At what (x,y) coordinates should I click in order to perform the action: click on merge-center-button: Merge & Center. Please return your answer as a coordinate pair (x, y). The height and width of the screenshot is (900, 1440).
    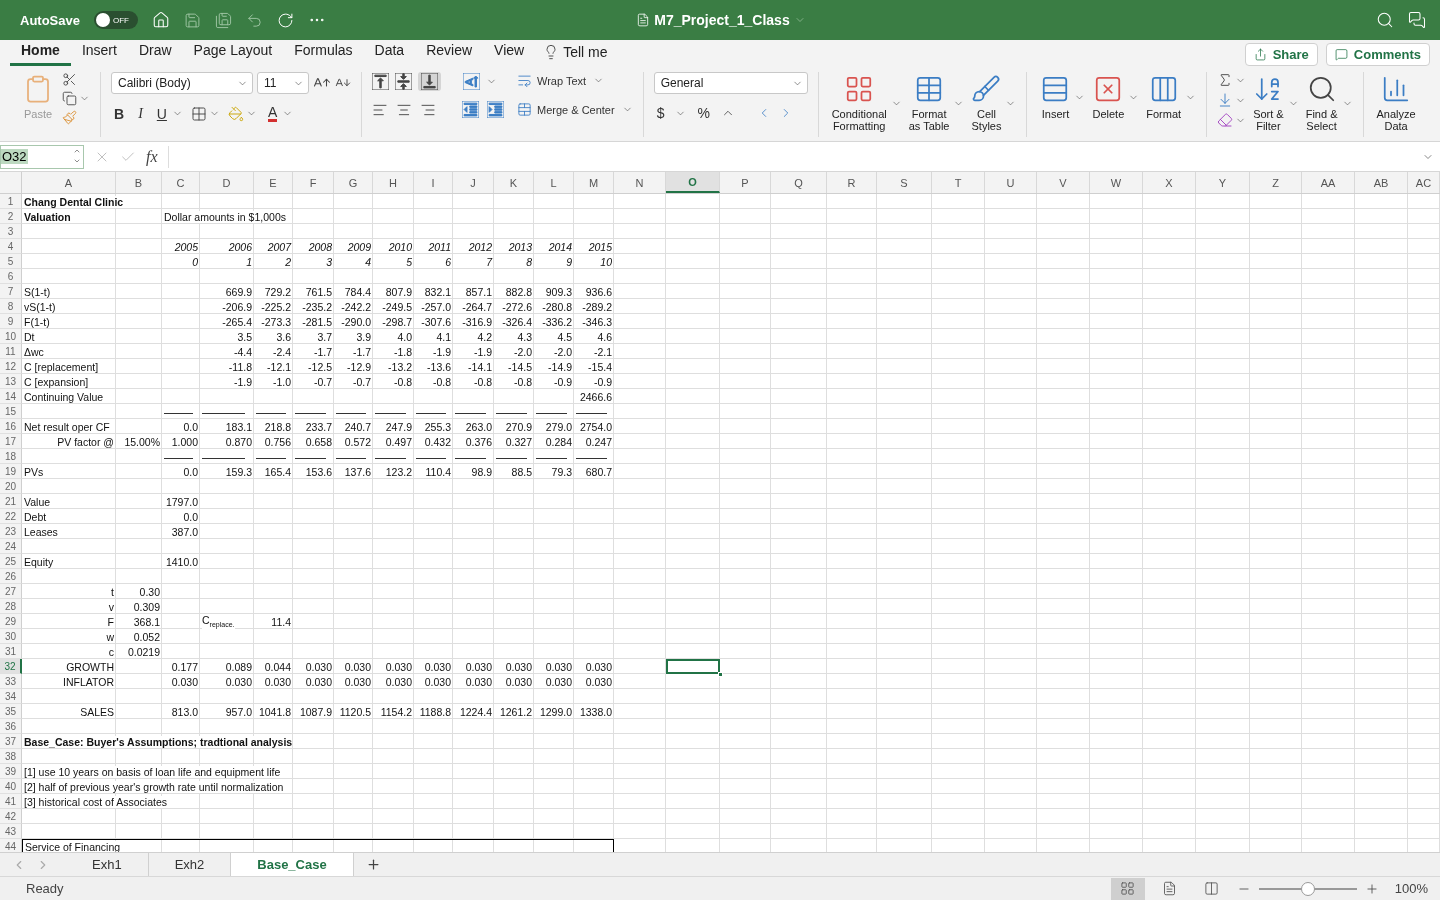
    Looking at the image, I should click on (566, 109).